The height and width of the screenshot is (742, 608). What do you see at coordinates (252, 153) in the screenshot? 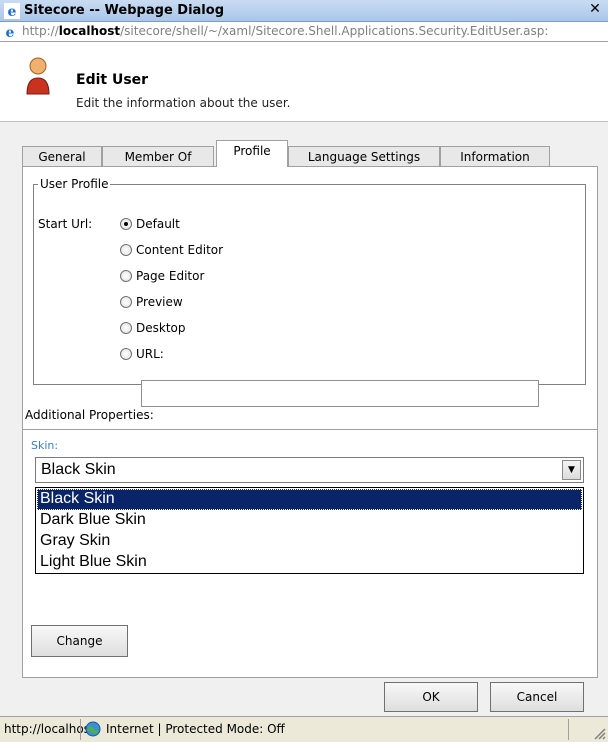
I see `tab-profile: Profile` at bounding box center [252, 153].